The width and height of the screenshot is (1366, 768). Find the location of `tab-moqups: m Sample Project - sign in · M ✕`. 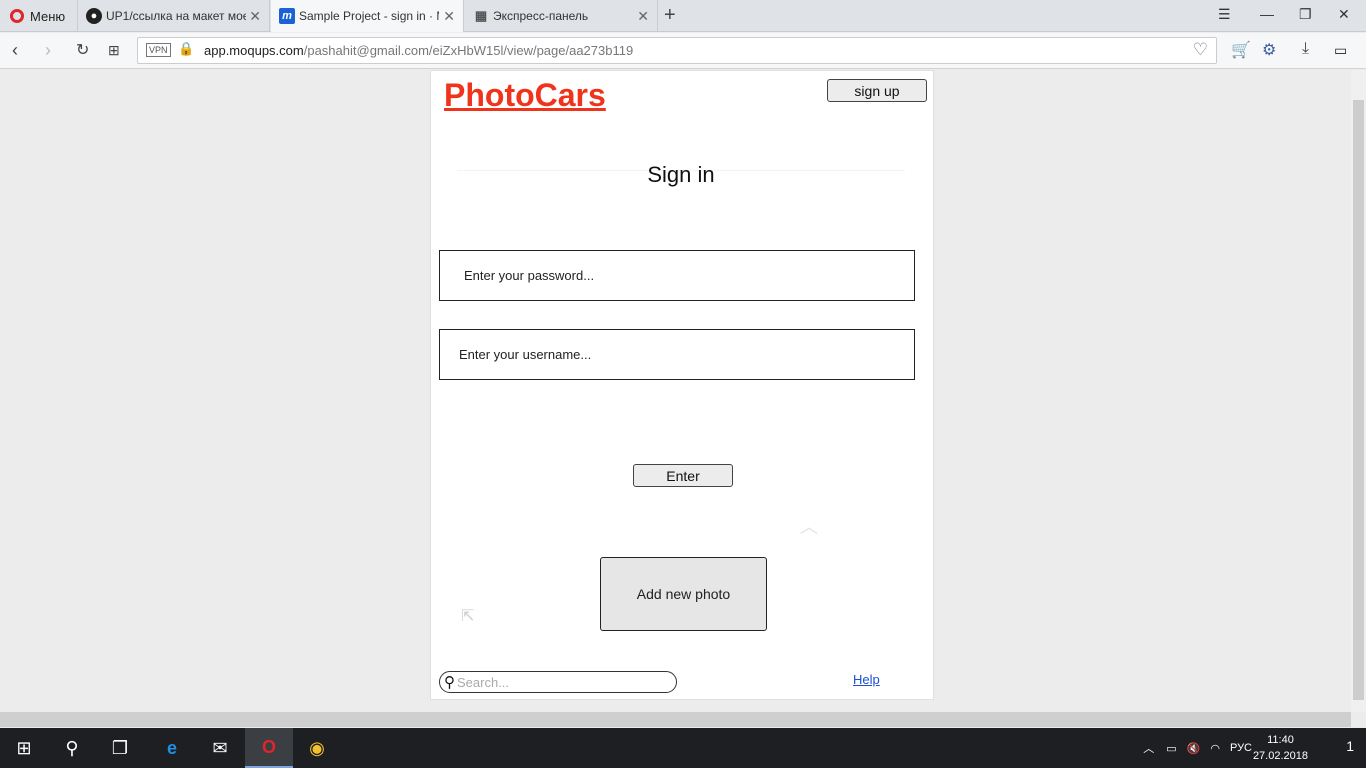

tab-moqups: m Sample Project - sign in · M ✕ is located at coordinates (367, 16).